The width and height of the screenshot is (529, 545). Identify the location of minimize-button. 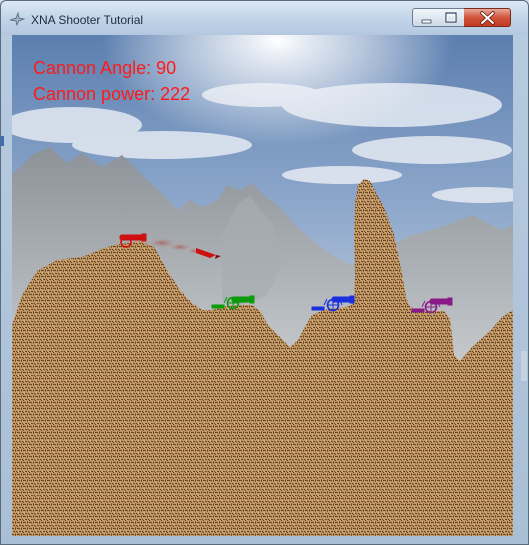
(425, 17).